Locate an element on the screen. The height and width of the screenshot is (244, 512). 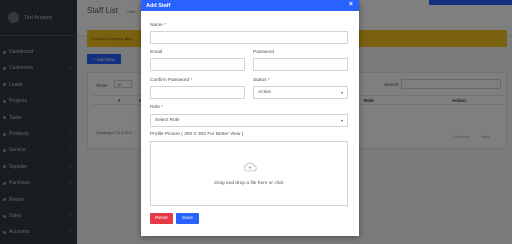
name-label-text: Name is located at coordinates (156, 25).